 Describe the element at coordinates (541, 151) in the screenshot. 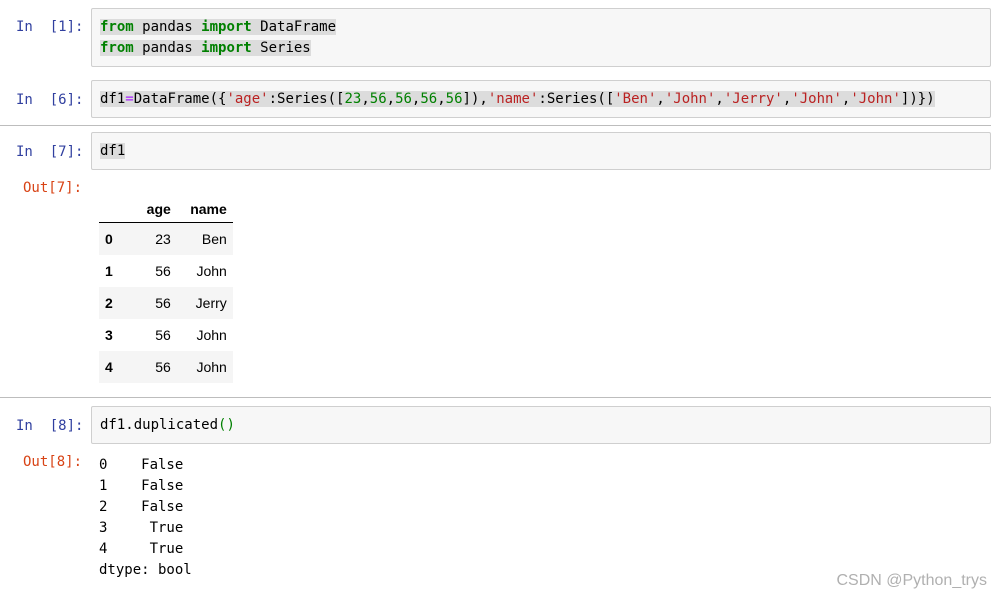

I see `cell-7-code-editor: df1` at that location.